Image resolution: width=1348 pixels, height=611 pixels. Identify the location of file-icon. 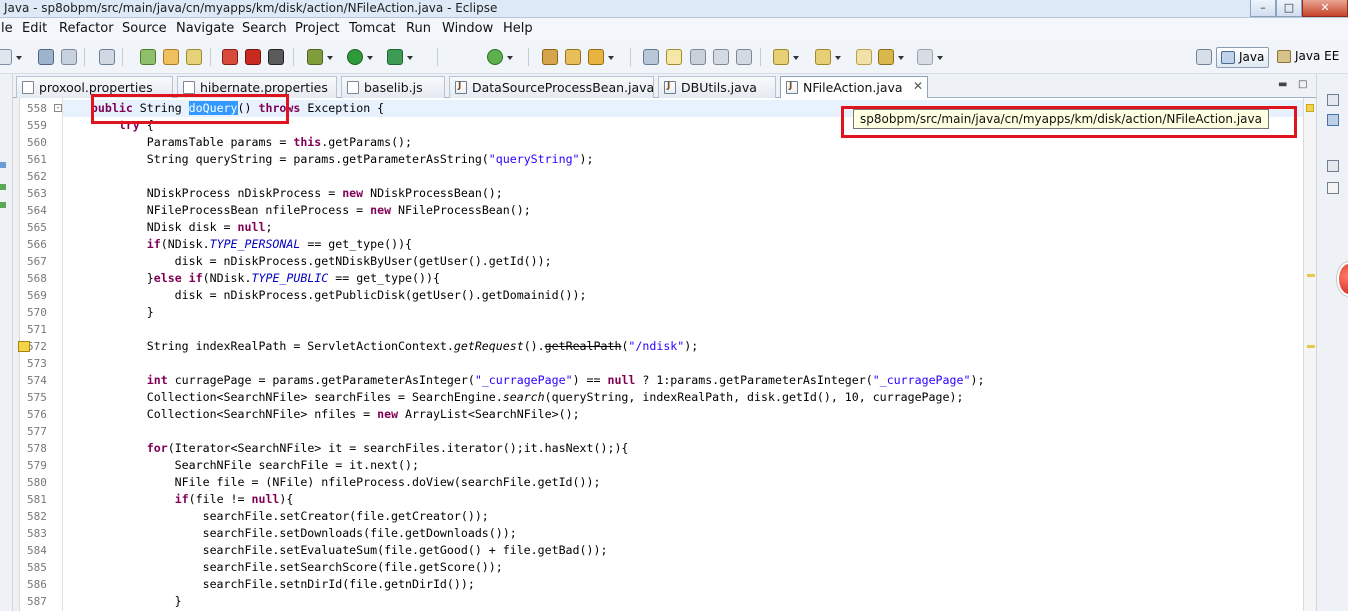
(28, 87).